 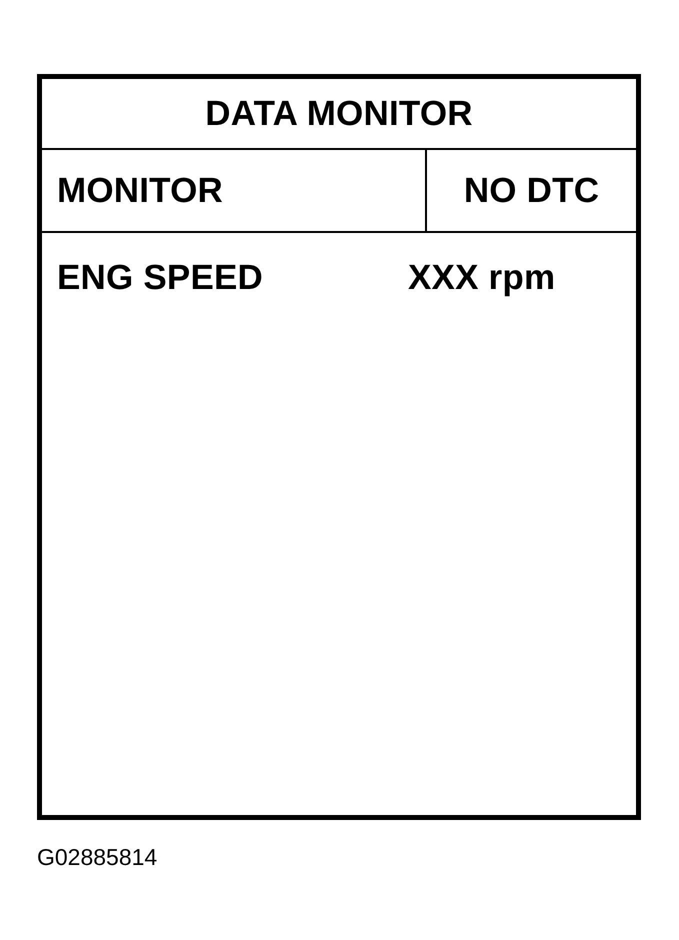 I want to click on mode-label: MONITOR, so click(x=140, y=190).